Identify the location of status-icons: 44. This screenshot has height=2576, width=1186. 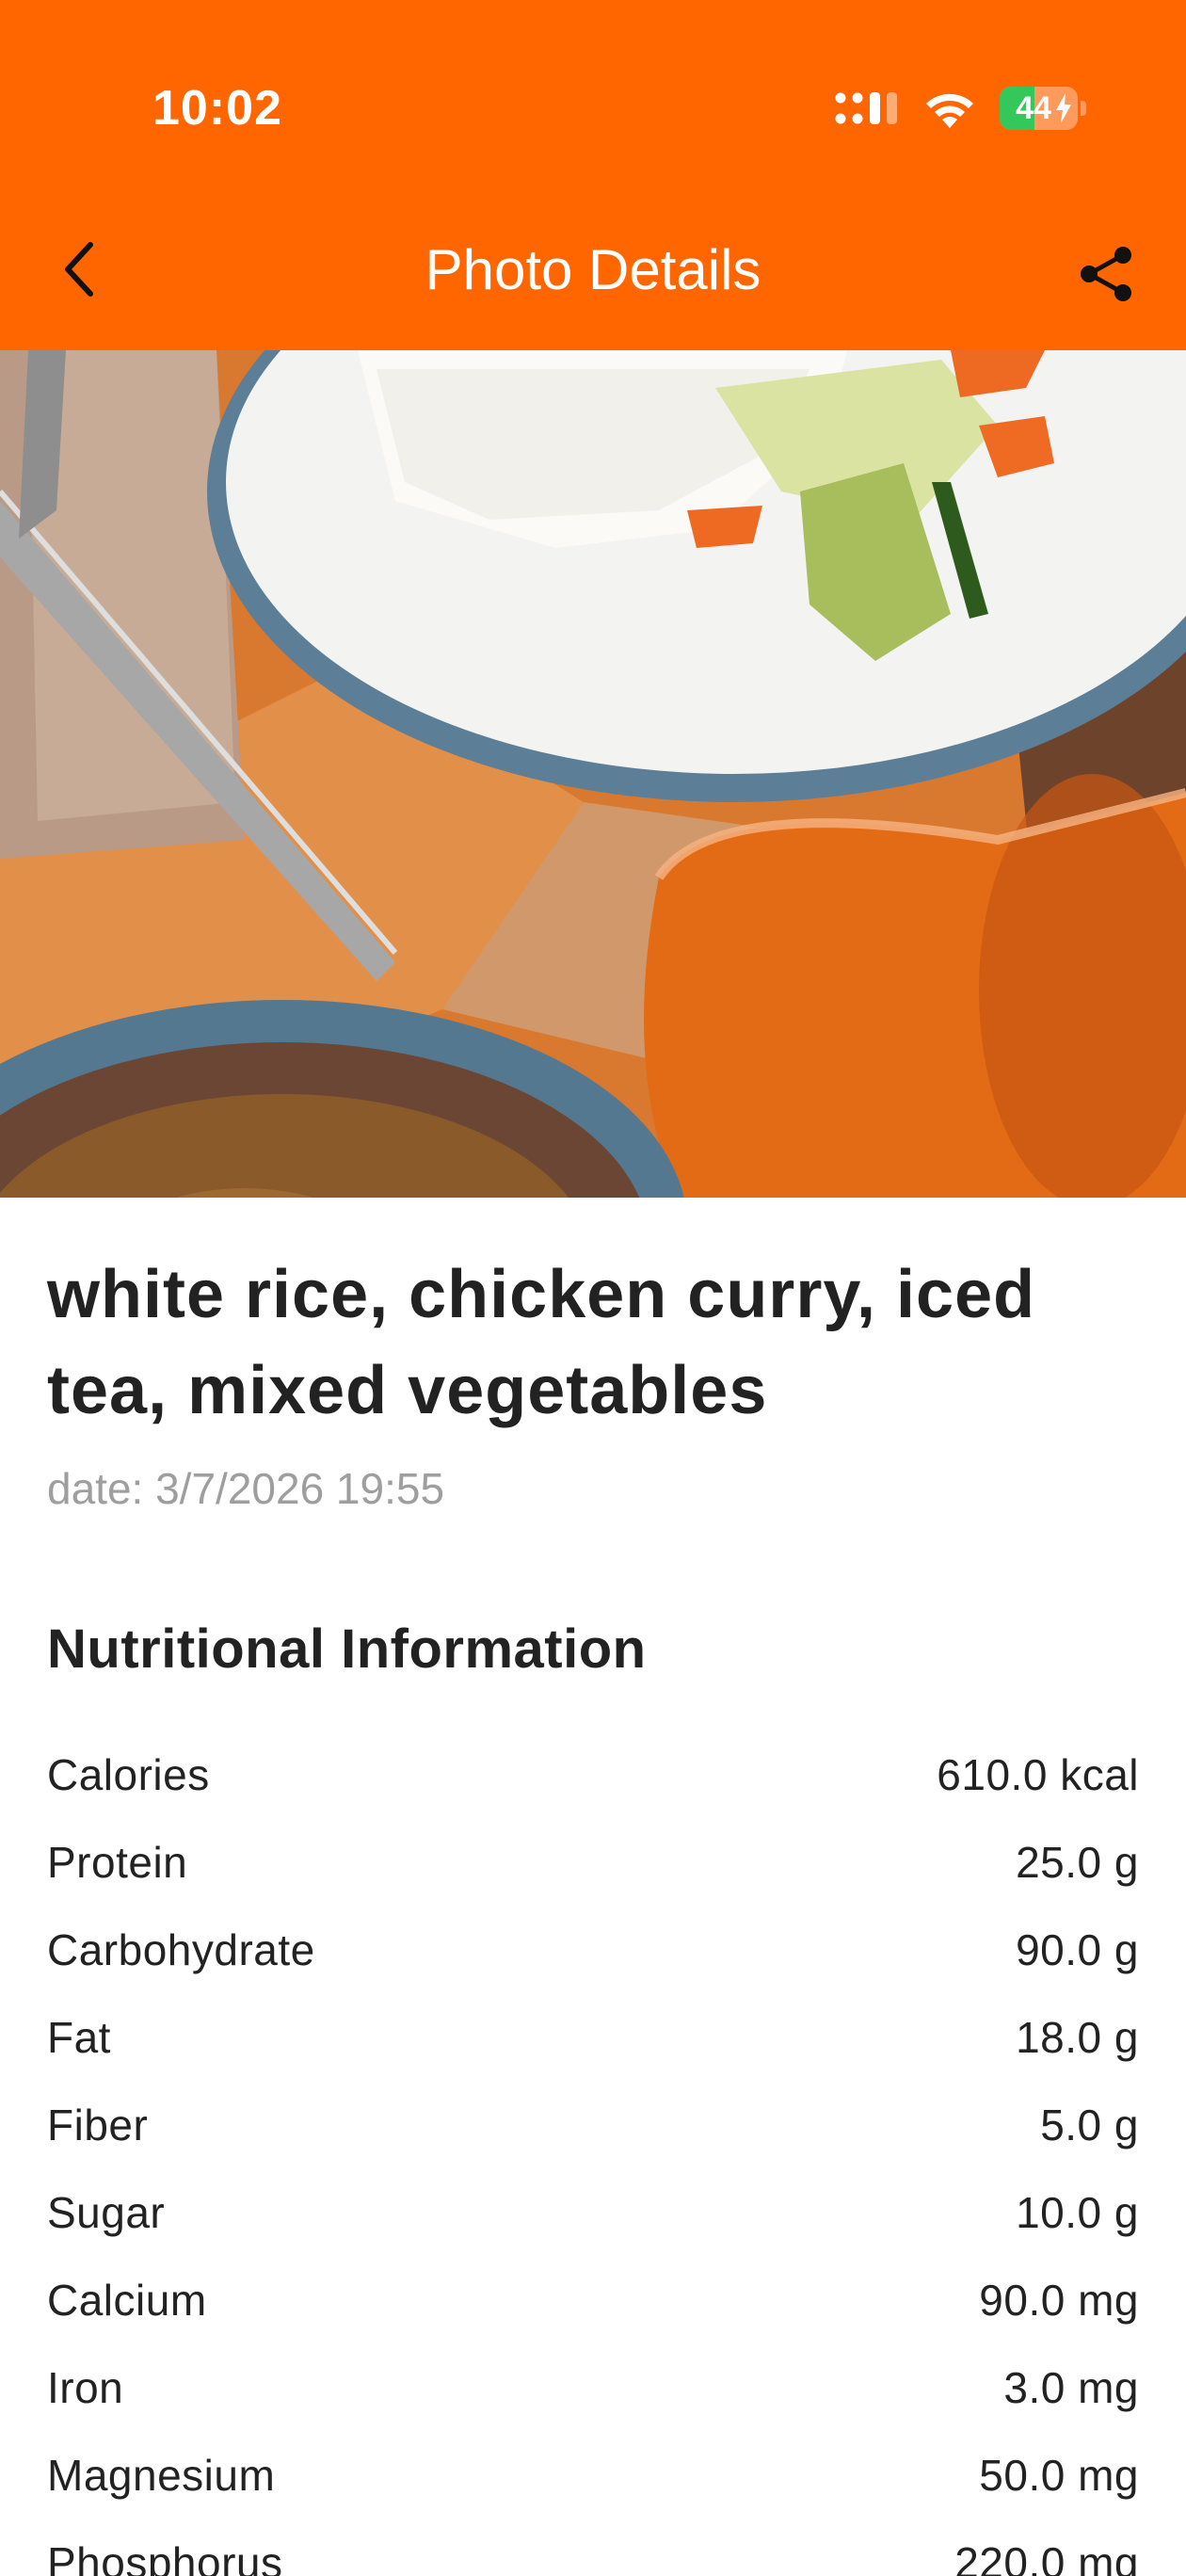
(960, 108).